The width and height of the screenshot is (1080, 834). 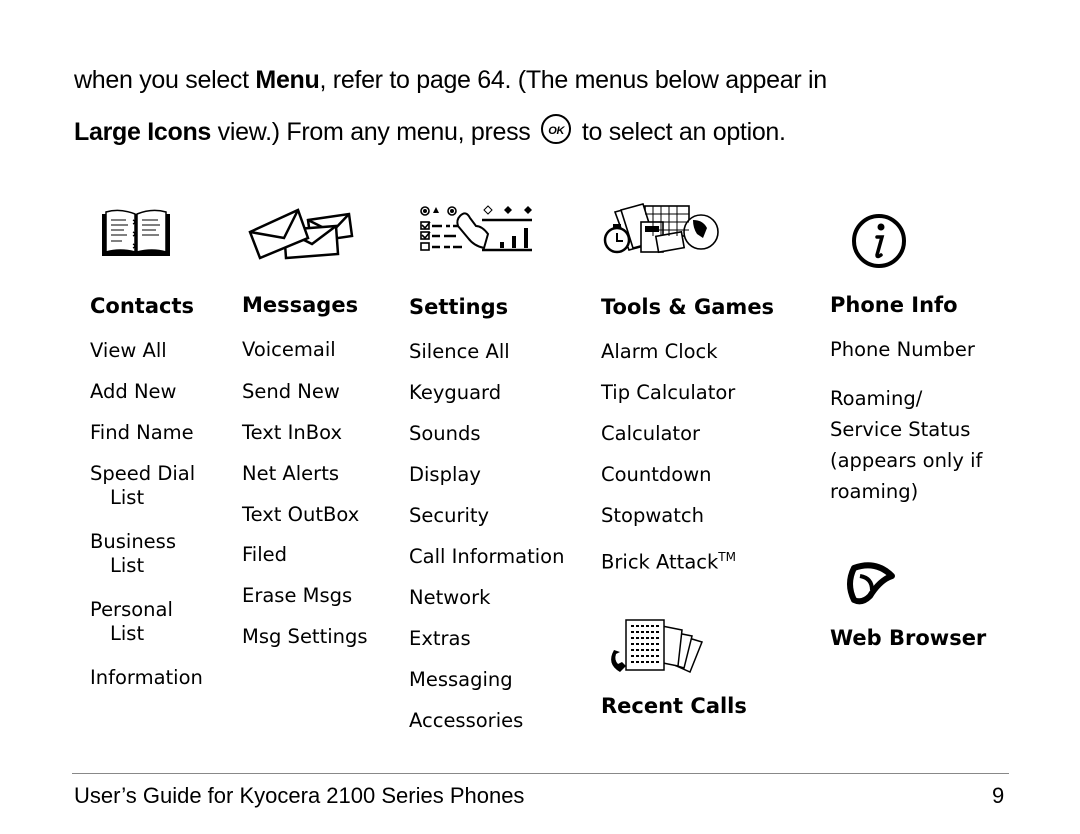 I want to click on footer-divider, so click(x=540, y=773).